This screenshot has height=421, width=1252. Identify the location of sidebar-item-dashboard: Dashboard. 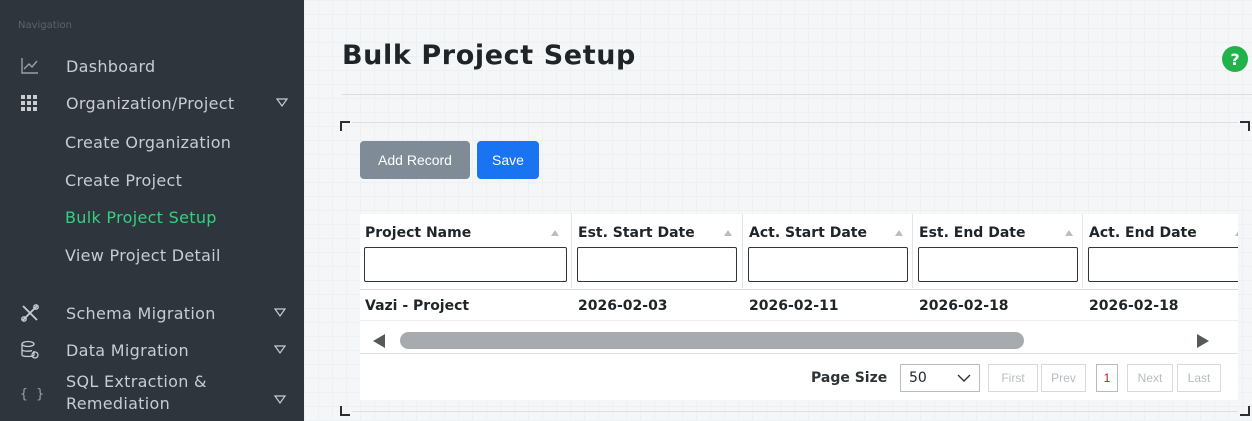
(152, 66).